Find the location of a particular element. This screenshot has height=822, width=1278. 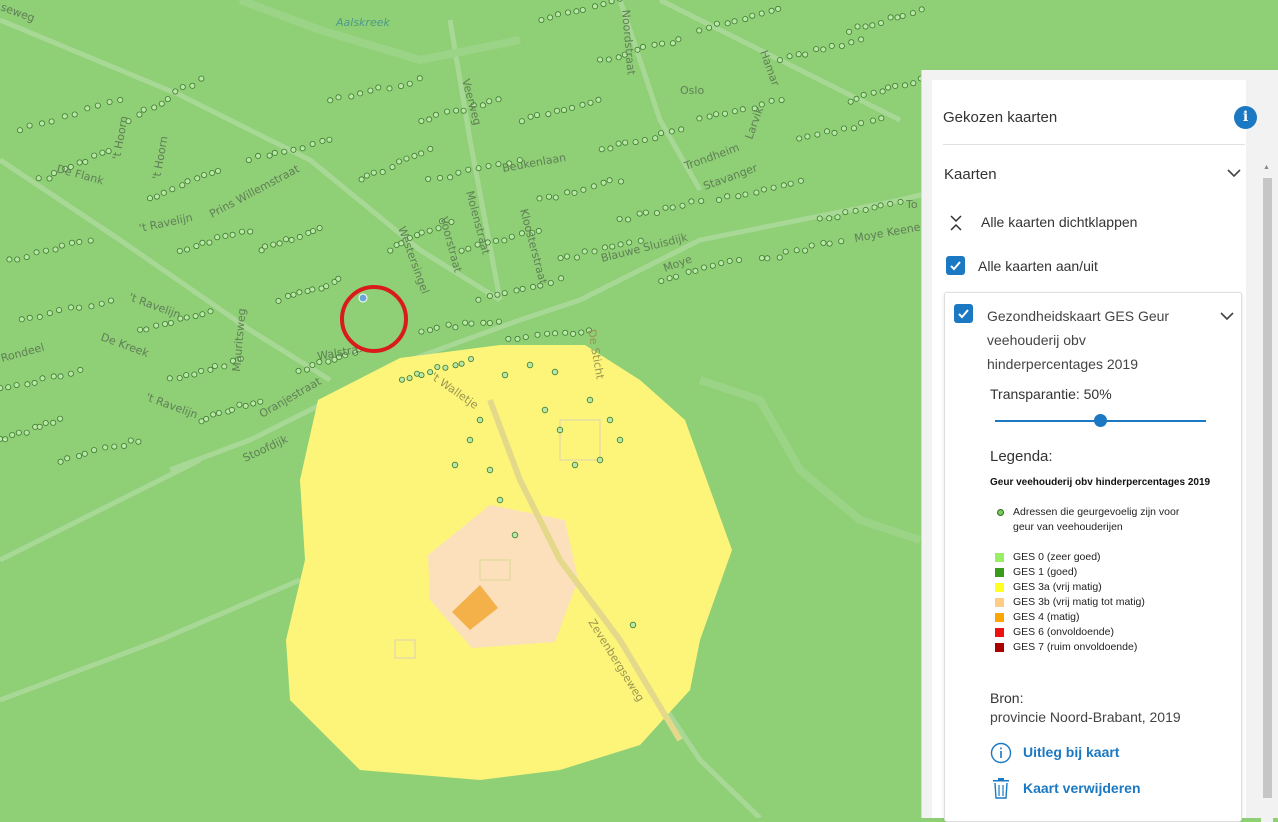

map-layer-checkbox is located at coordinates (963, 313).